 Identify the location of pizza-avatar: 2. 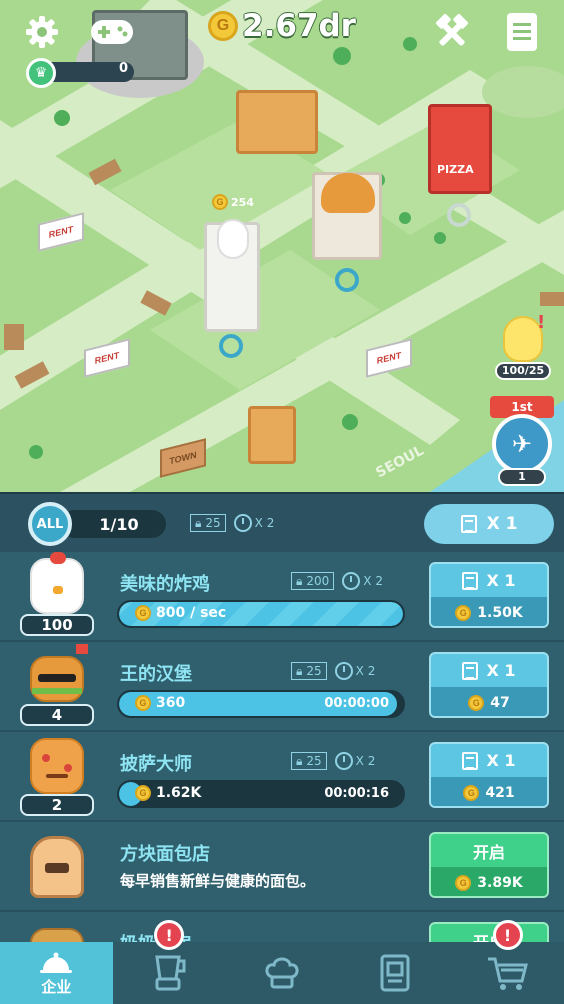
(57, 777).